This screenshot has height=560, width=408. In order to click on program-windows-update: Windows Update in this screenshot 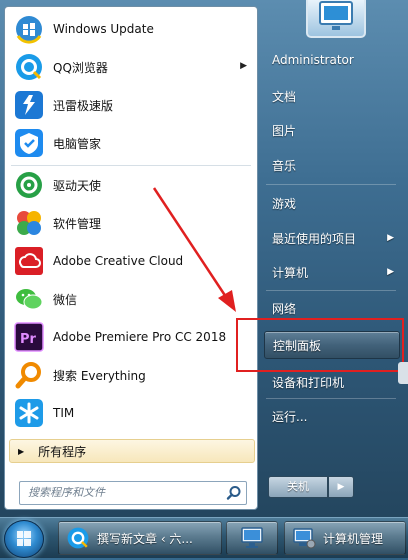, I will do `click(131, 29)`.